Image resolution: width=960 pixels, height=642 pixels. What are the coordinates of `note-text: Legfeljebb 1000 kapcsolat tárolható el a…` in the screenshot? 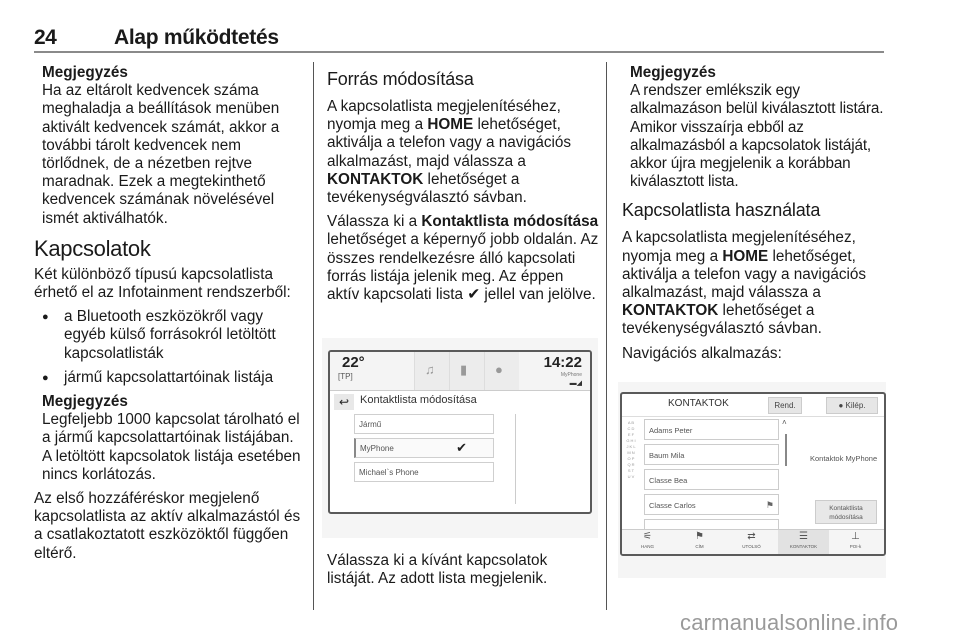 It's located at (171, 447).